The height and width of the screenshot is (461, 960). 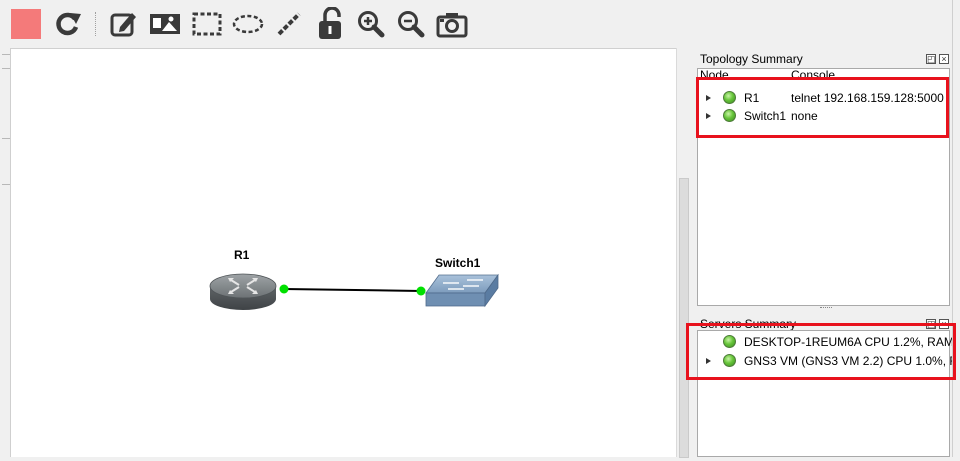 I want to click on reload-all-button, so click(x=68, y=24).